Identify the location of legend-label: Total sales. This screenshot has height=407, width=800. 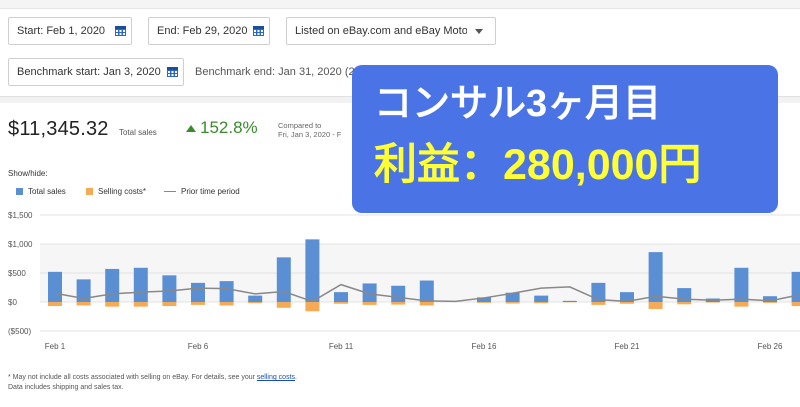
(47, 191).